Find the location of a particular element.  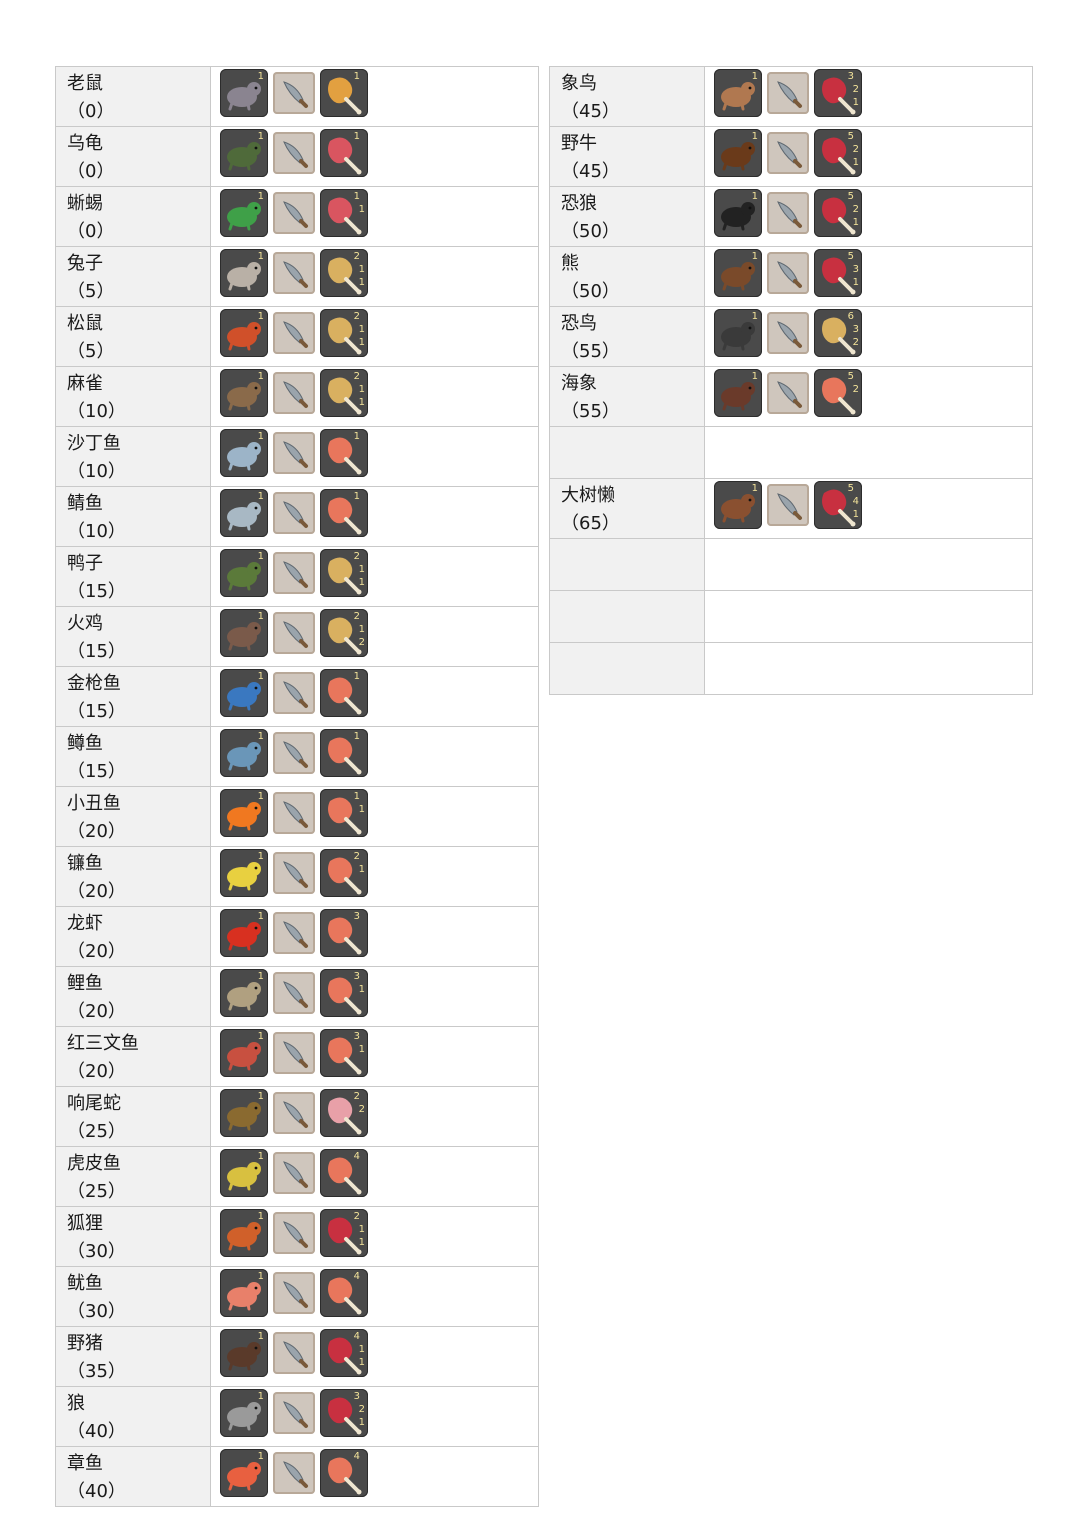

harvest-cell: 111 is located at coordinates (374, 216).